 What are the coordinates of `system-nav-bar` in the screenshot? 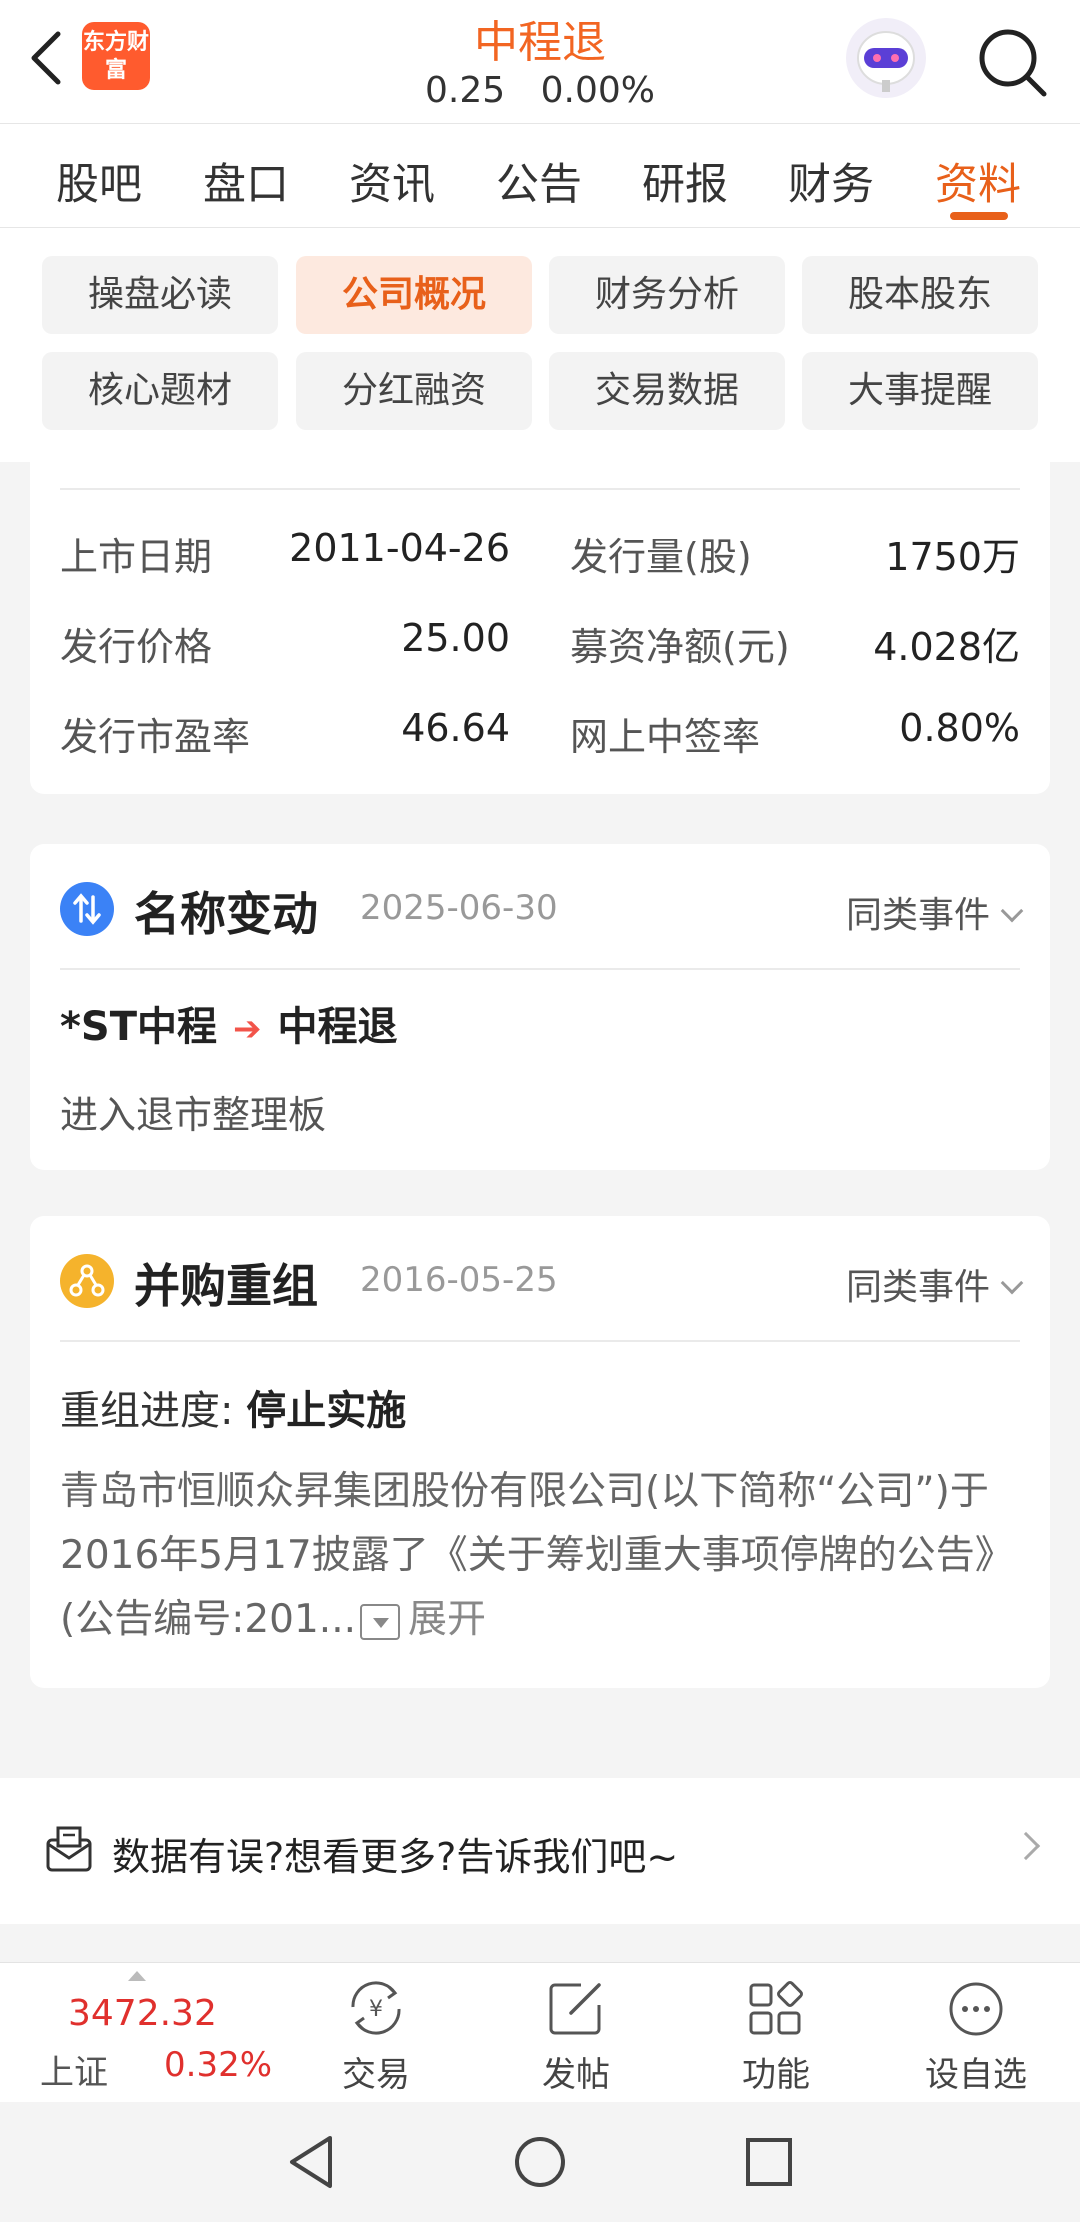 It's located at (540, 2162).